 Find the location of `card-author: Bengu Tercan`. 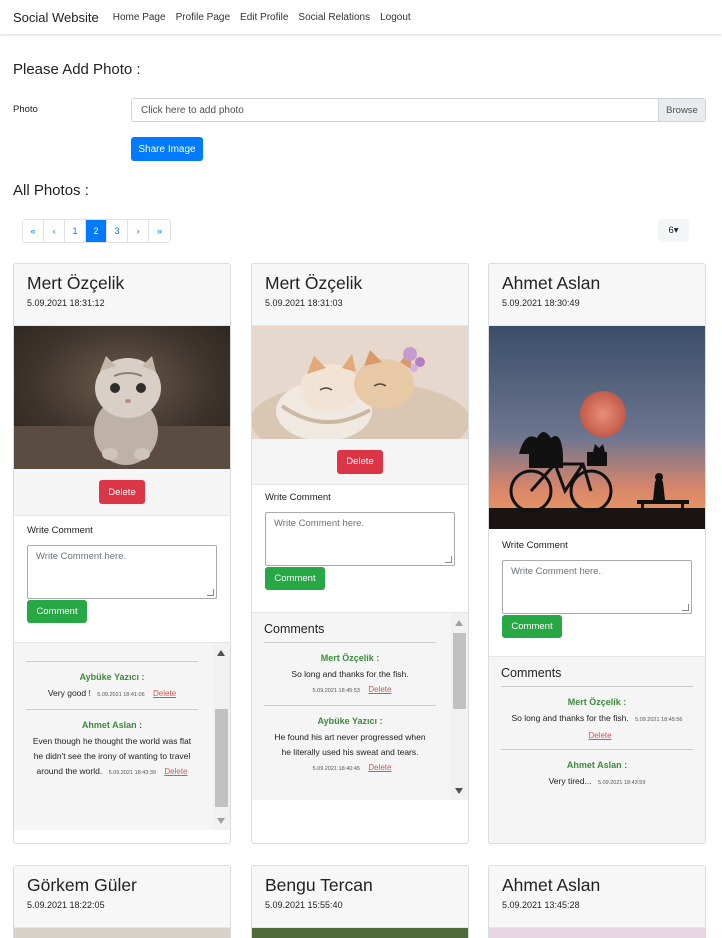

card-author: Bengu Tercan is located at coordinates (319, 885).